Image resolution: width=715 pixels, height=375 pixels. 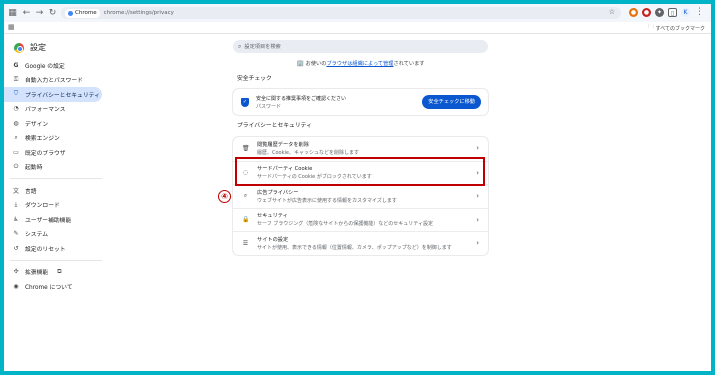 I want to click on go-to-safety-check-button: 安全チェックに移動, so click(x=451, y=102).